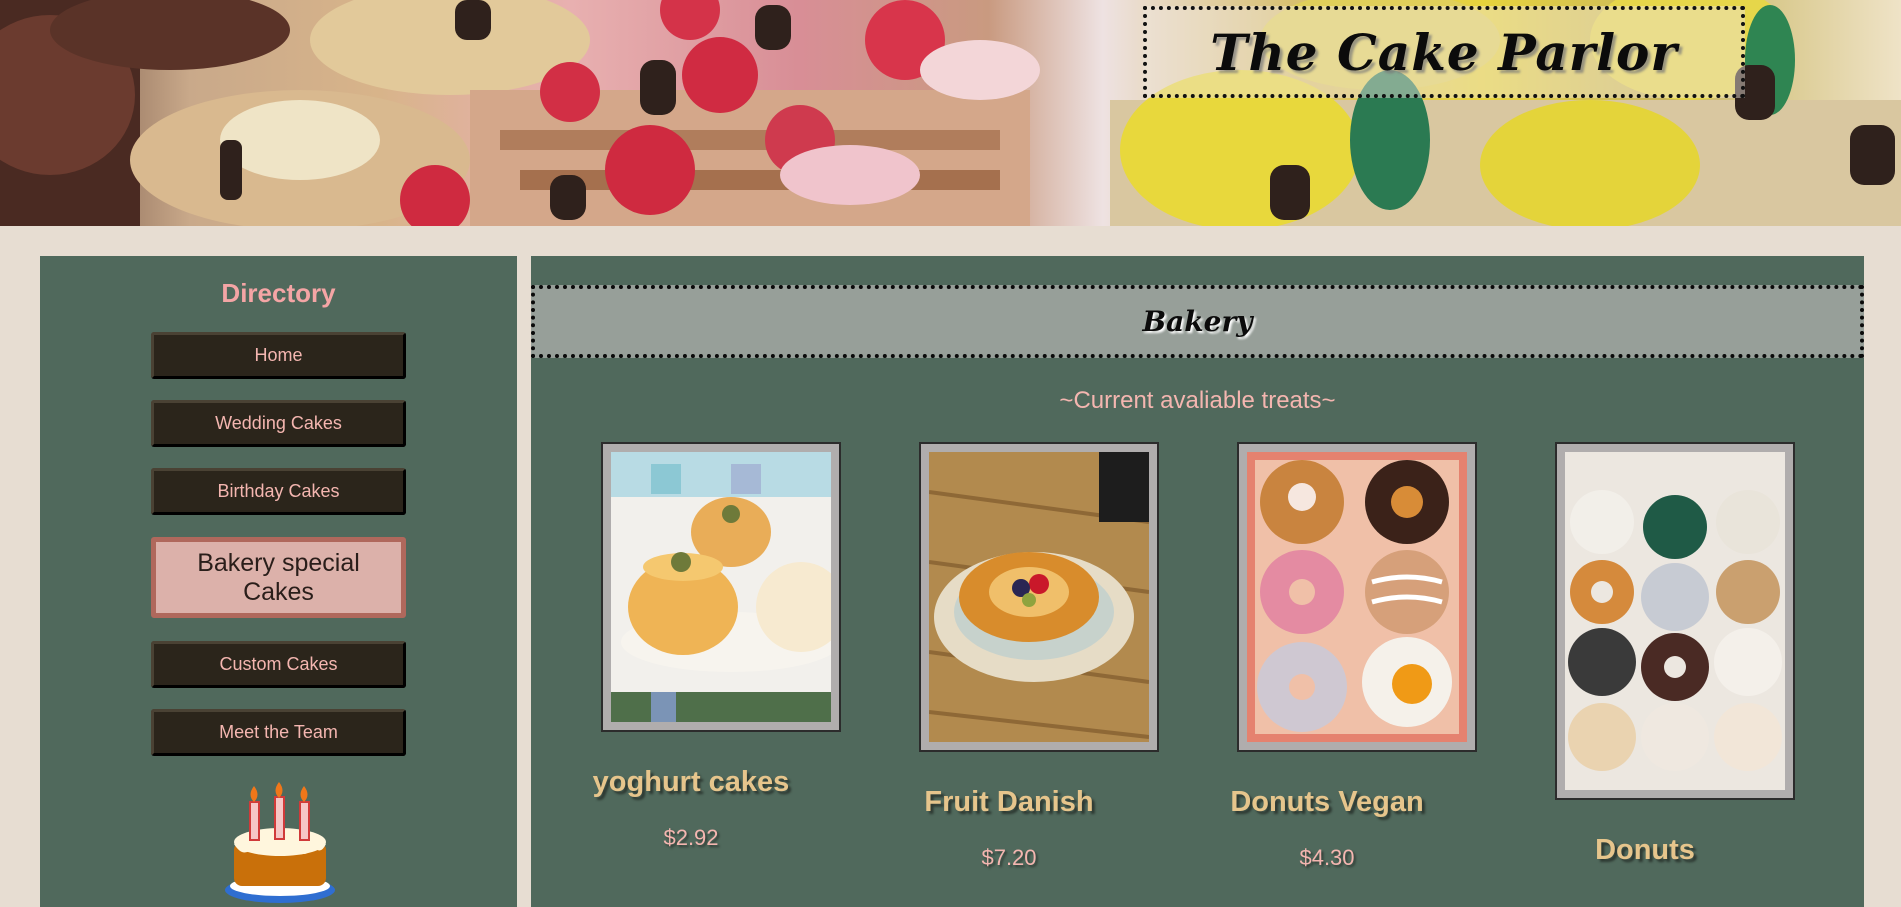  What do you see at coordinates (1327, 857) in the screenshot?
I see `product-price: $4.30` at bounding box center [1327, 857].